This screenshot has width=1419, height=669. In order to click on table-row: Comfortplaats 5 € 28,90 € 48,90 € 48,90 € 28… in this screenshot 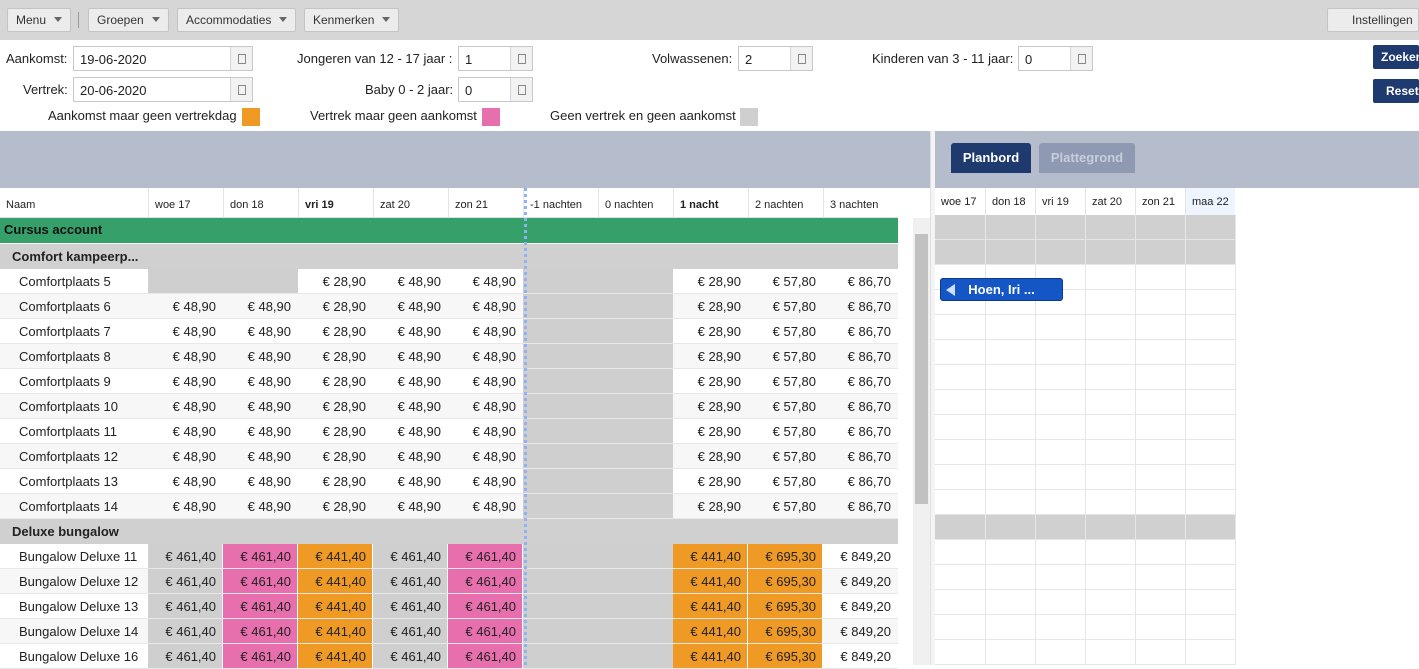, I will do `click(449, 281)`.